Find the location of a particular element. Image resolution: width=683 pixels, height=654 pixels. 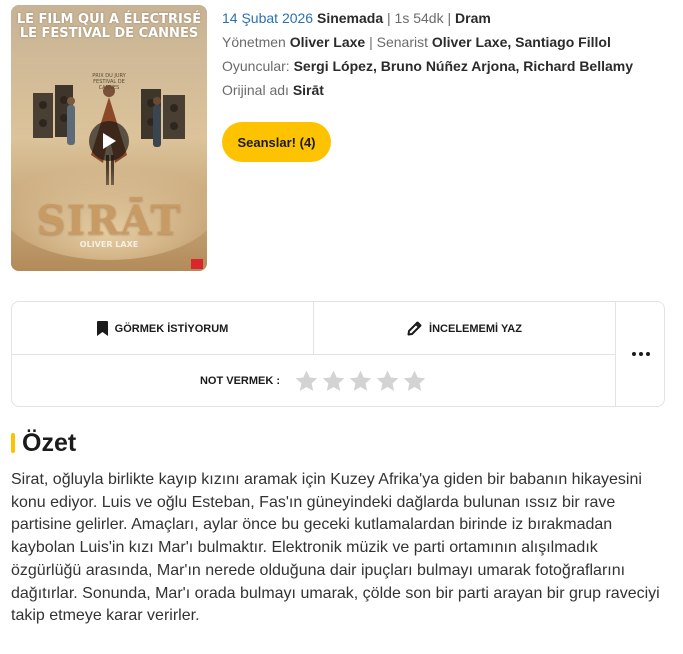

original-title-label: Orijinal adı is located at coordinates (255, 90).